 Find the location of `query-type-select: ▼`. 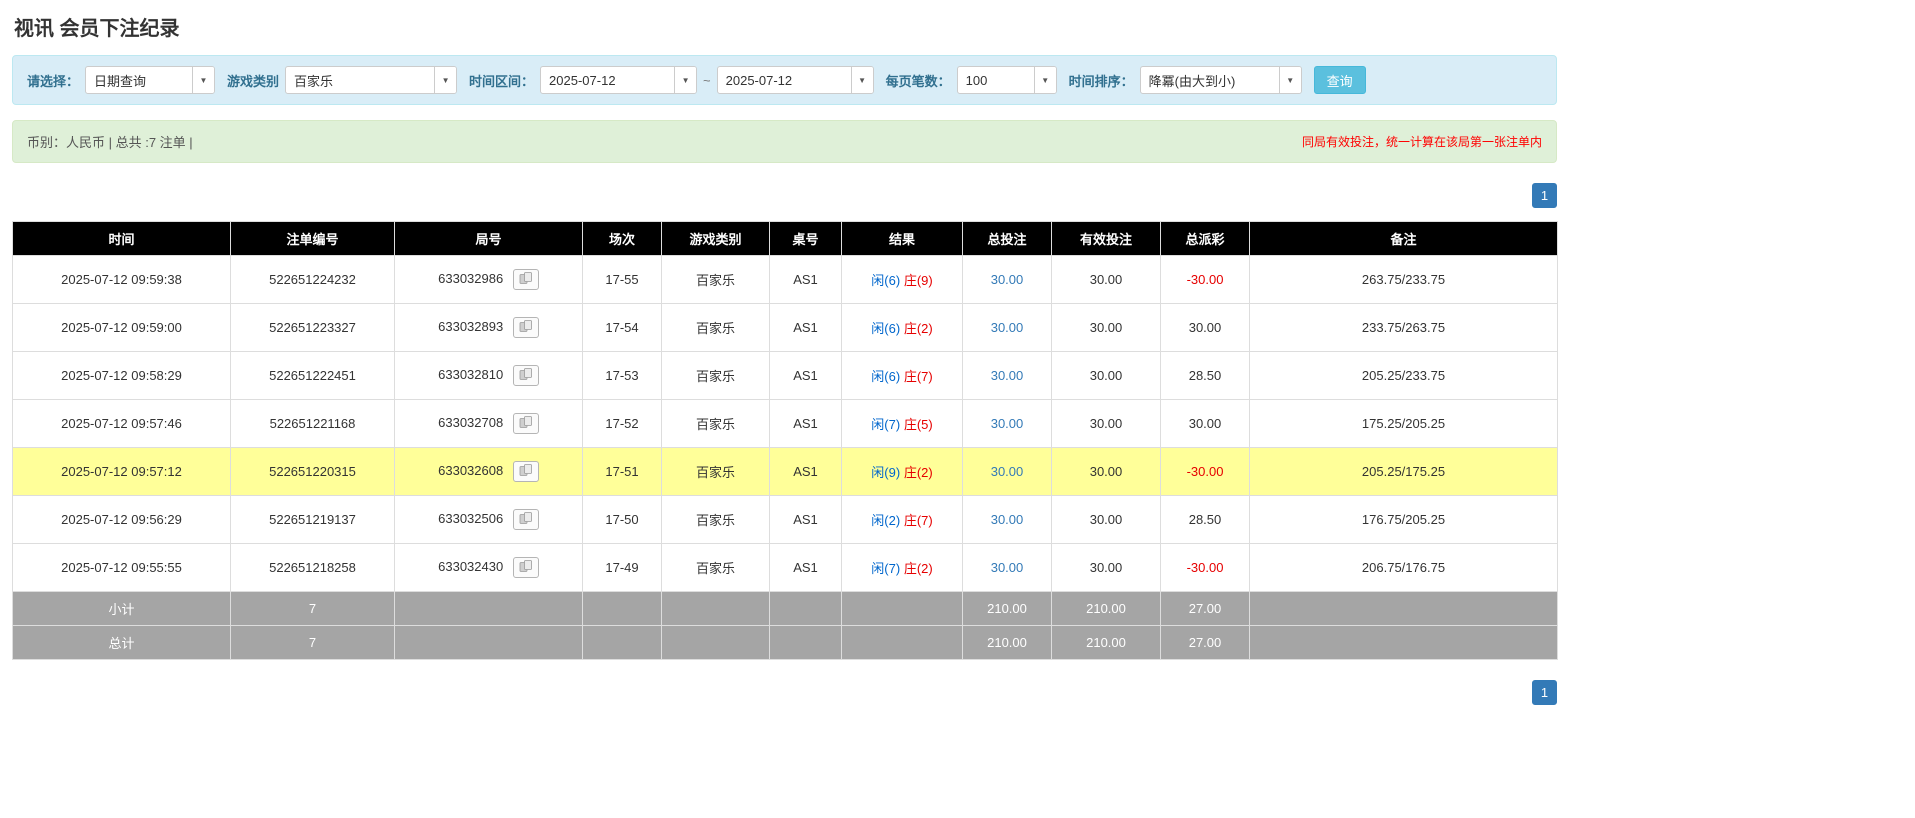

query-type-select: ▼ is located at coordinates (150, 80).